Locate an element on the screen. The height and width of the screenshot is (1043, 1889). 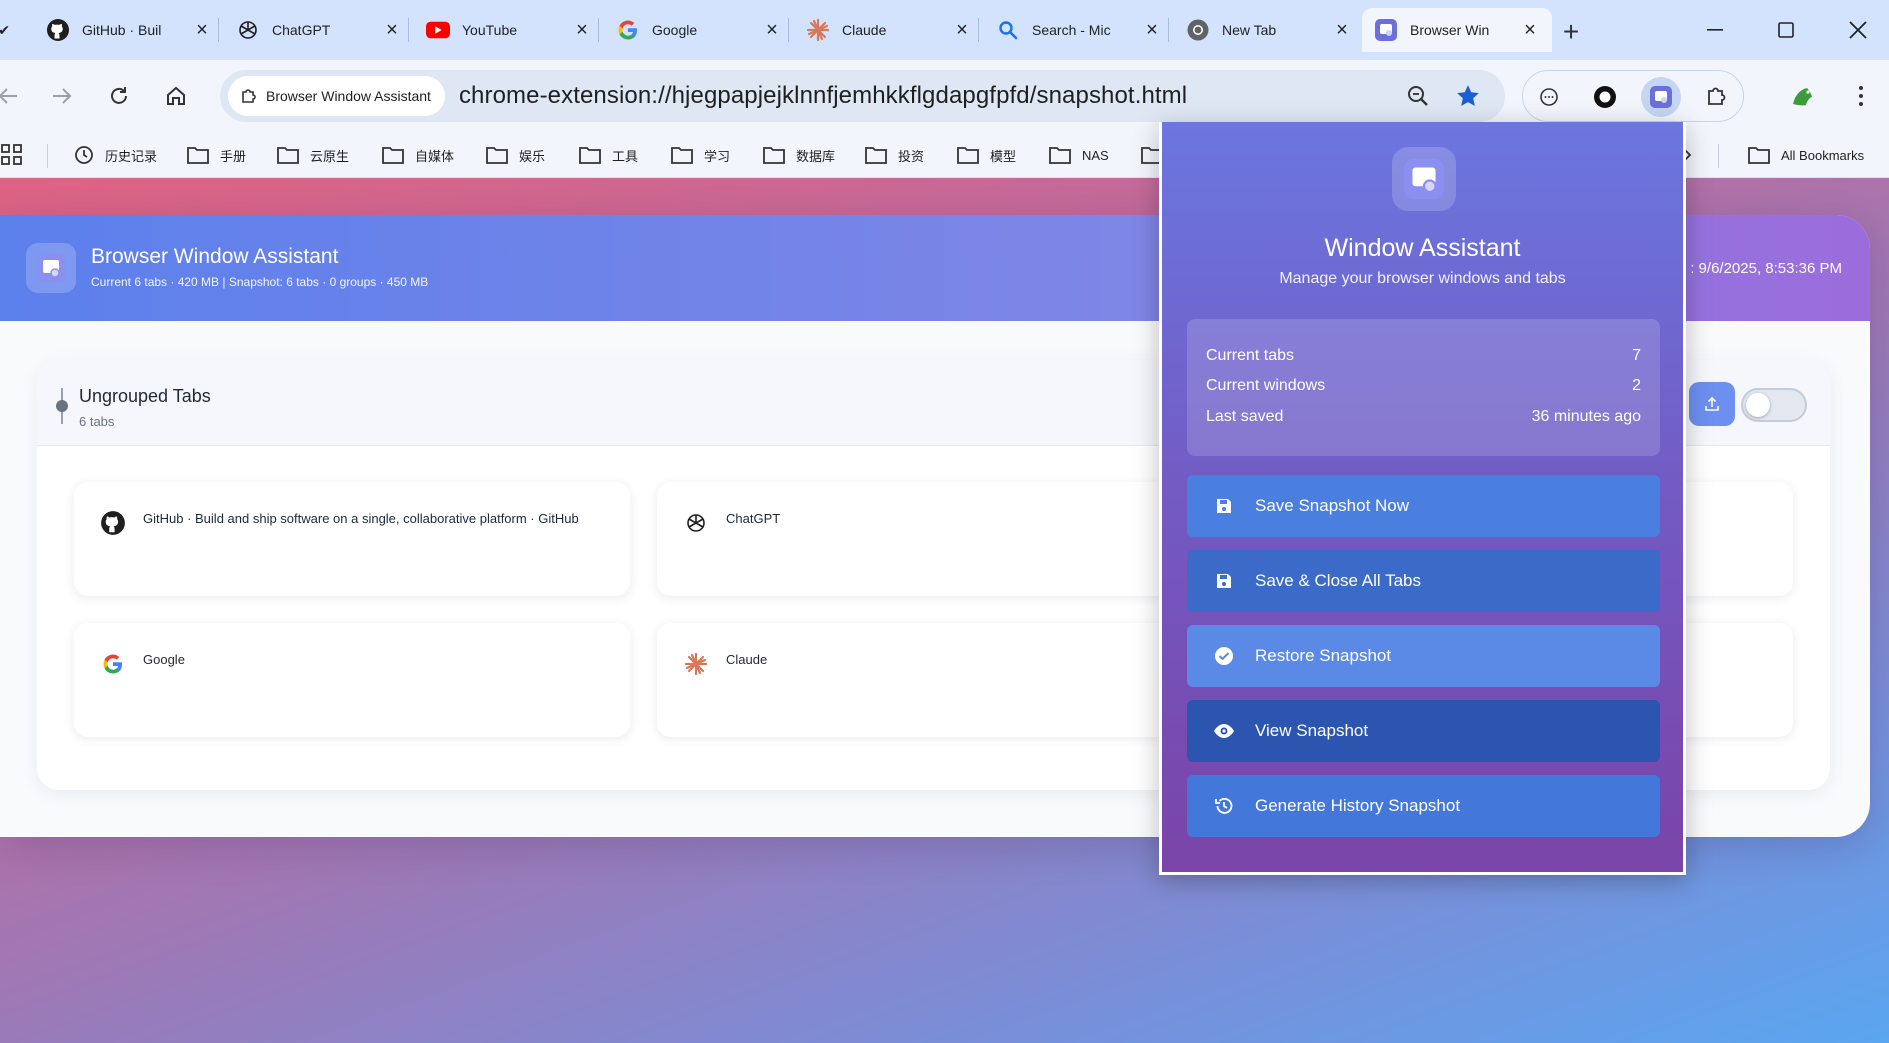
bookmark-folder: NAS is located at coordinates (1078, 155).